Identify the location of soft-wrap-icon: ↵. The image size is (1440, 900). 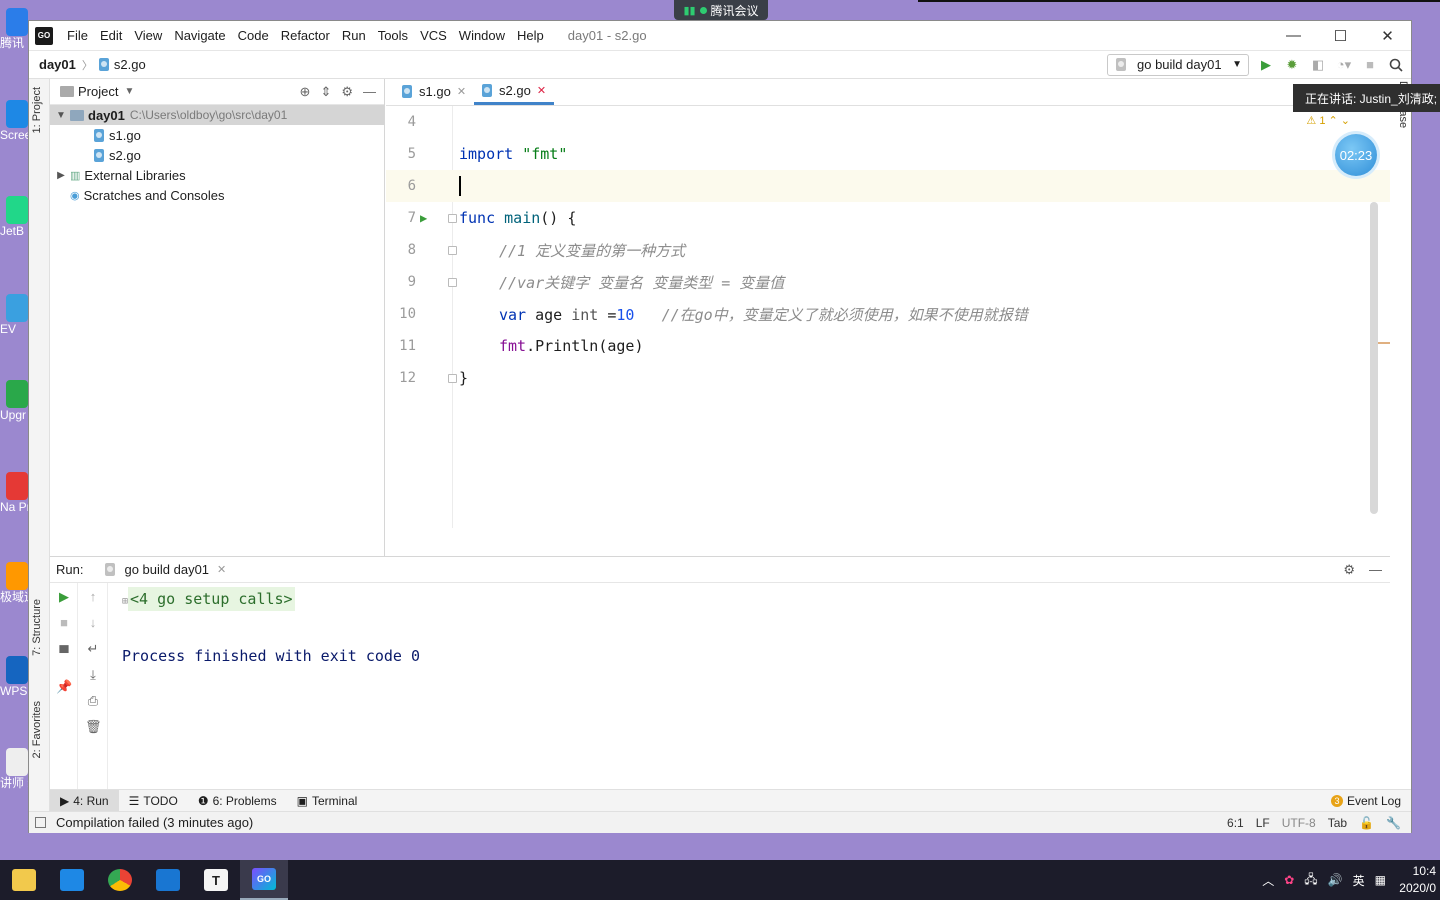
(93, 649).